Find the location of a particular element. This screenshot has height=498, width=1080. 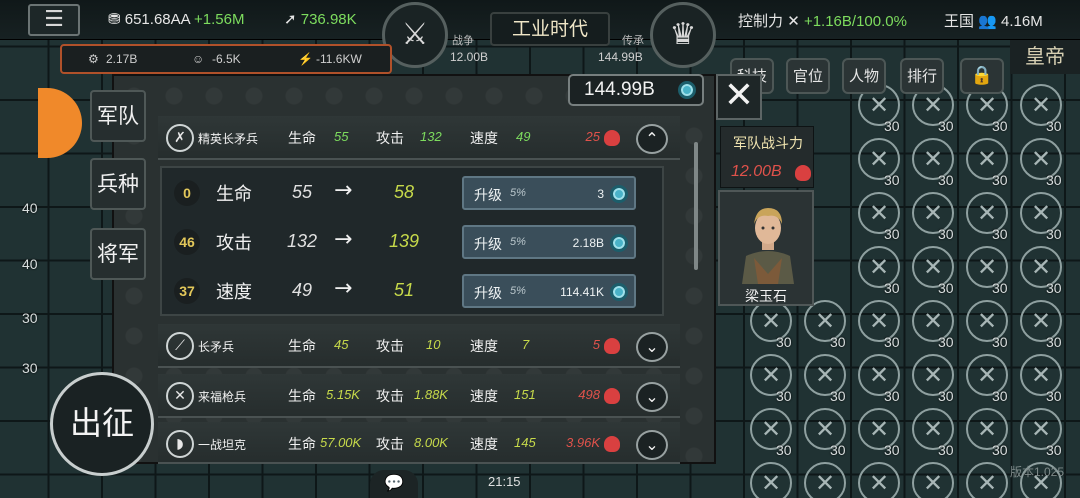

unit-power: 5 is located at coordinates (596, 344).